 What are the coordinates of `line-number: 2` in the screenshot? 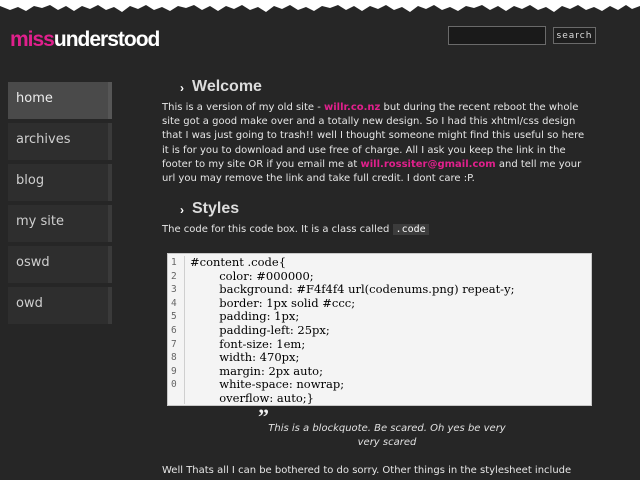 It's located at (174, 276).